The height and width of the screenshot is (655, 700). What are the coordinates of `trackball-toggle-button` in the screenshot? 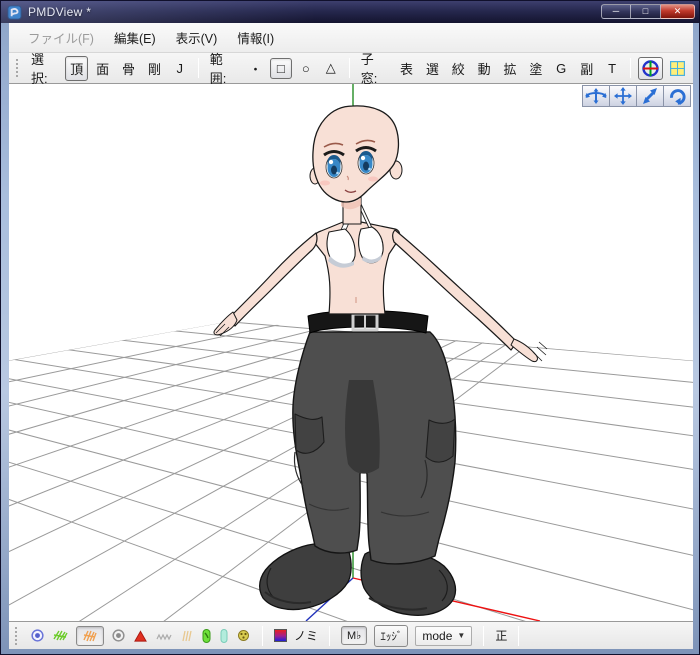 It's located at (651, 68).